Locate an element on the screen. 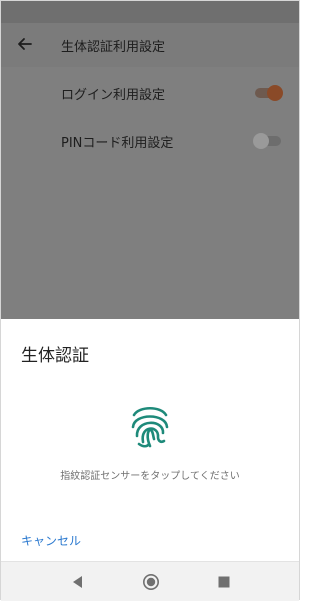  setting-row-pin: PINコード利用設定 is located at coordinates (150, 141).